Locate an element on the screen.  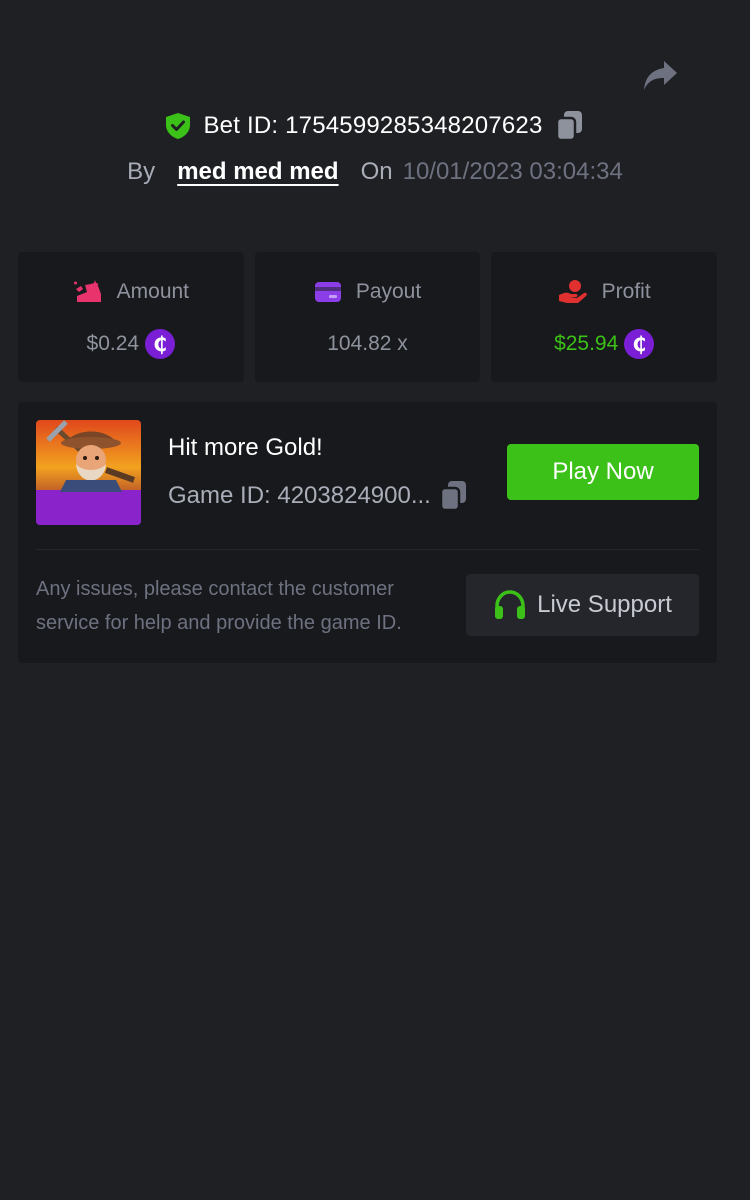
bet-meta-row: By med med med On 10/01/2023 03:04:34 is located at coordinates (375, 172).